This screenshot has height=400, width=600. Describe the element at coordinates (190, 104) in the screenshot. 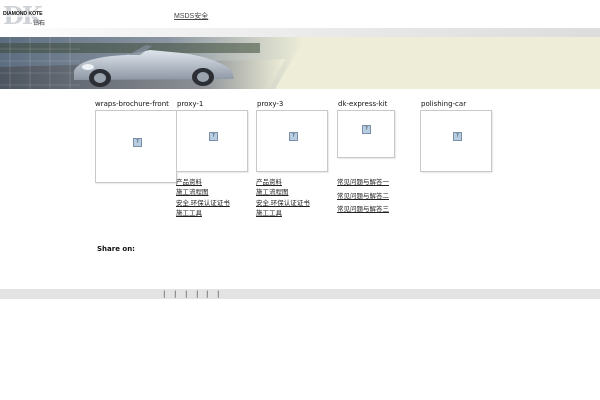

I see `gallery-caption: proxy-1` at that location.